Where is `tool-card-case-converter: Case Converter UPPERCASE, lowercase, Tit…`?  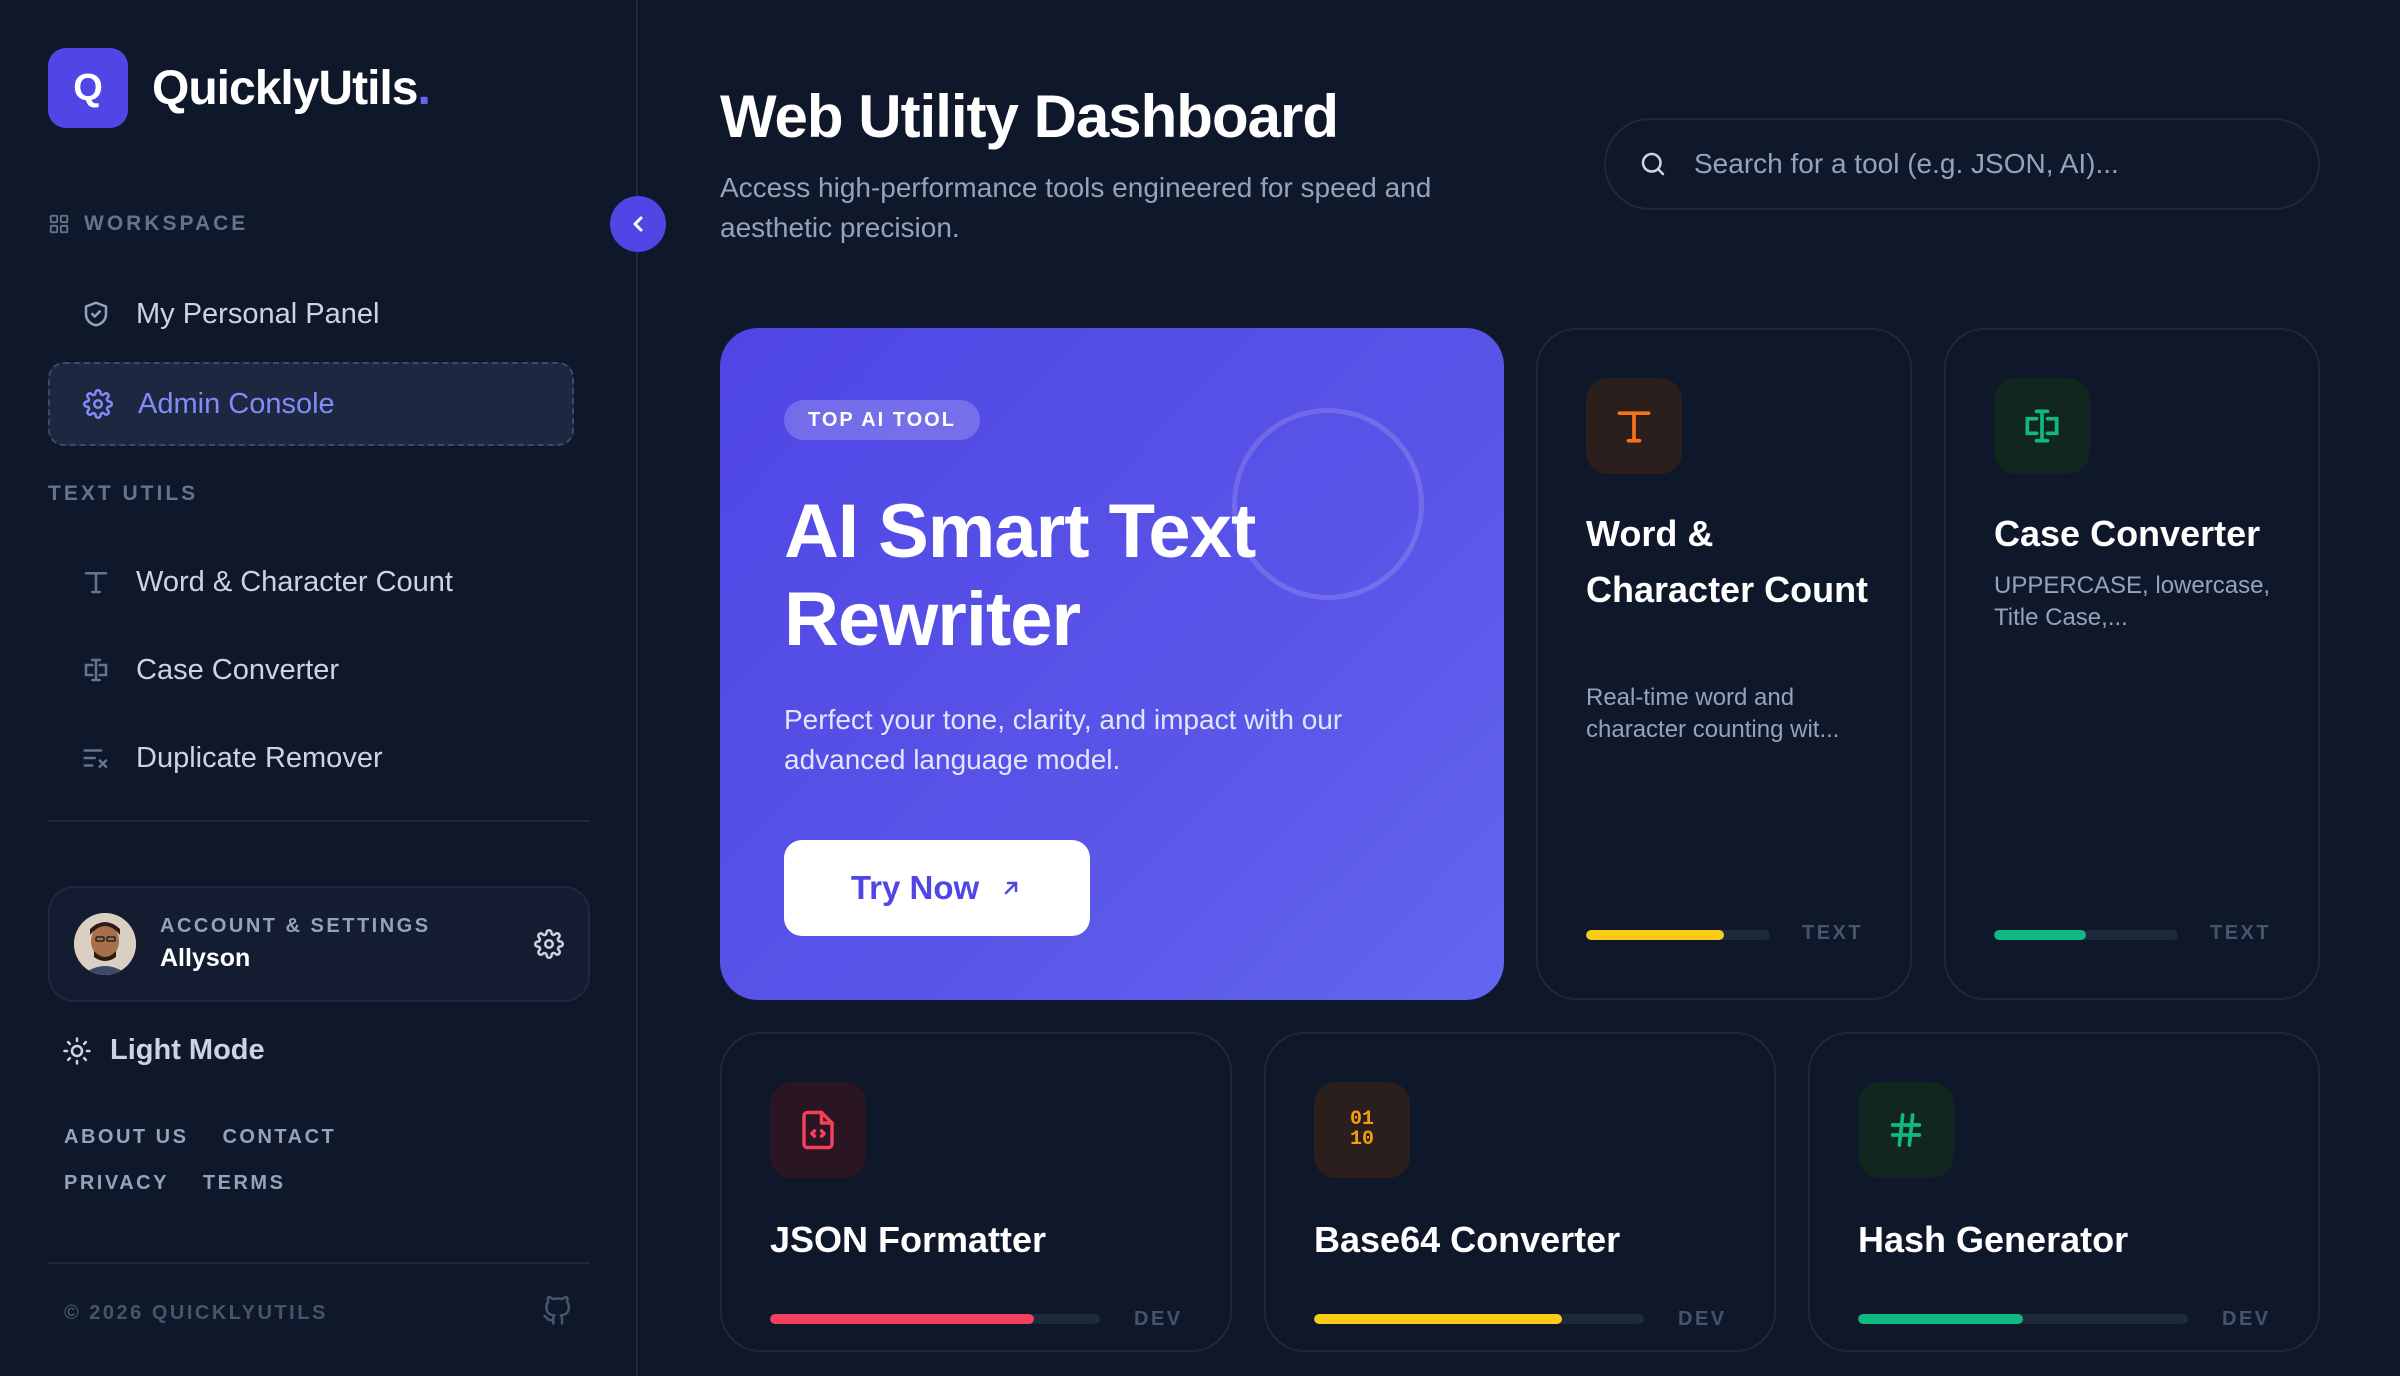
tool-card-case-converter: Case Converter UPPERCASE, lowercase, Tit… is located at coordinates (2132, 664).